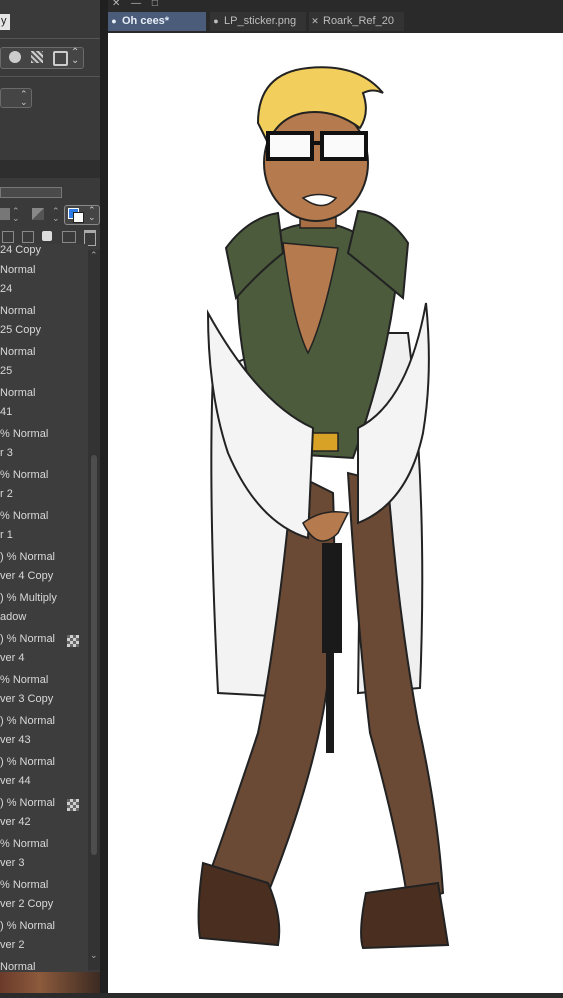 The width and height of the screenshot is (563, 998). Describe the element at coordinates (15, 822) in the screenshot. I see `layer-name: ver 42` at that location.